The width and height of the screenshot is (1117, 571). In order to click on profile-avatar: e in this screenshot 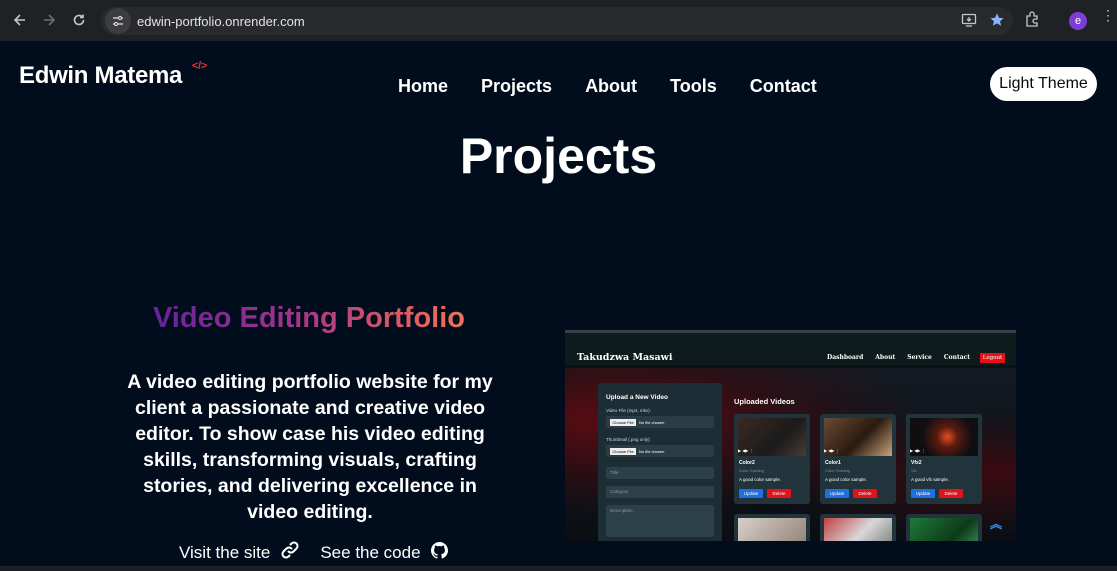, I will do `click(1078, 21)`.